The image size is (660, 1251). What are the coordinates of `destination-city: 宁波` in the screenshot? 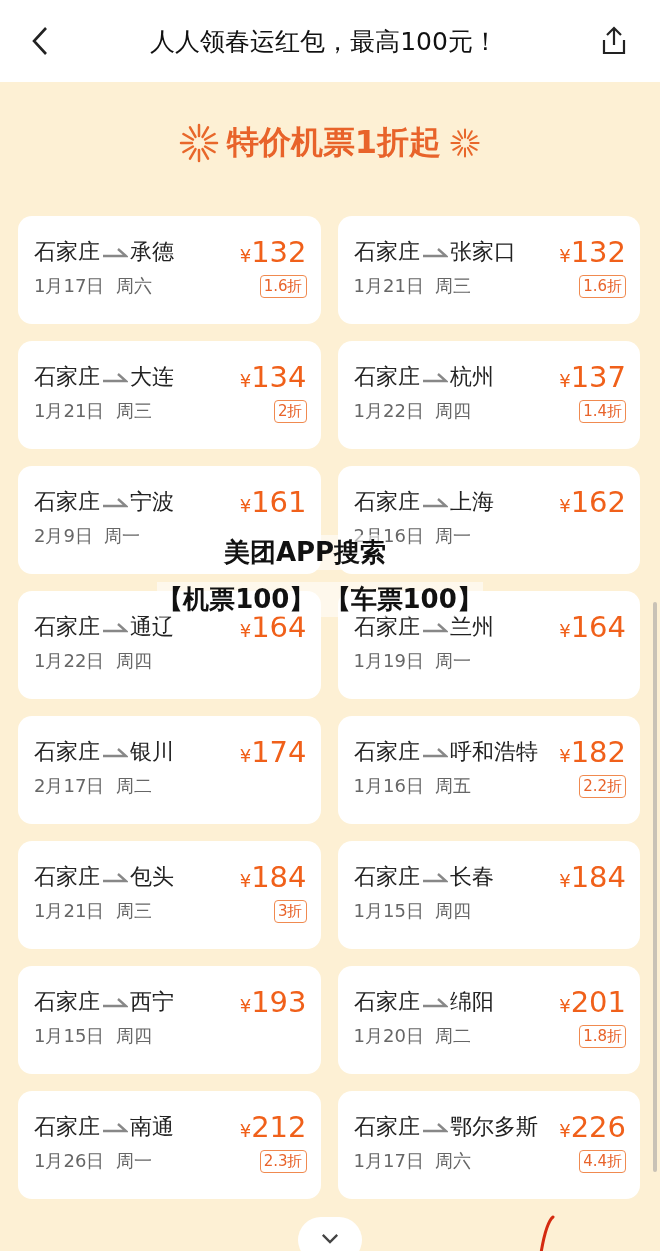 It's located at (152, 502).